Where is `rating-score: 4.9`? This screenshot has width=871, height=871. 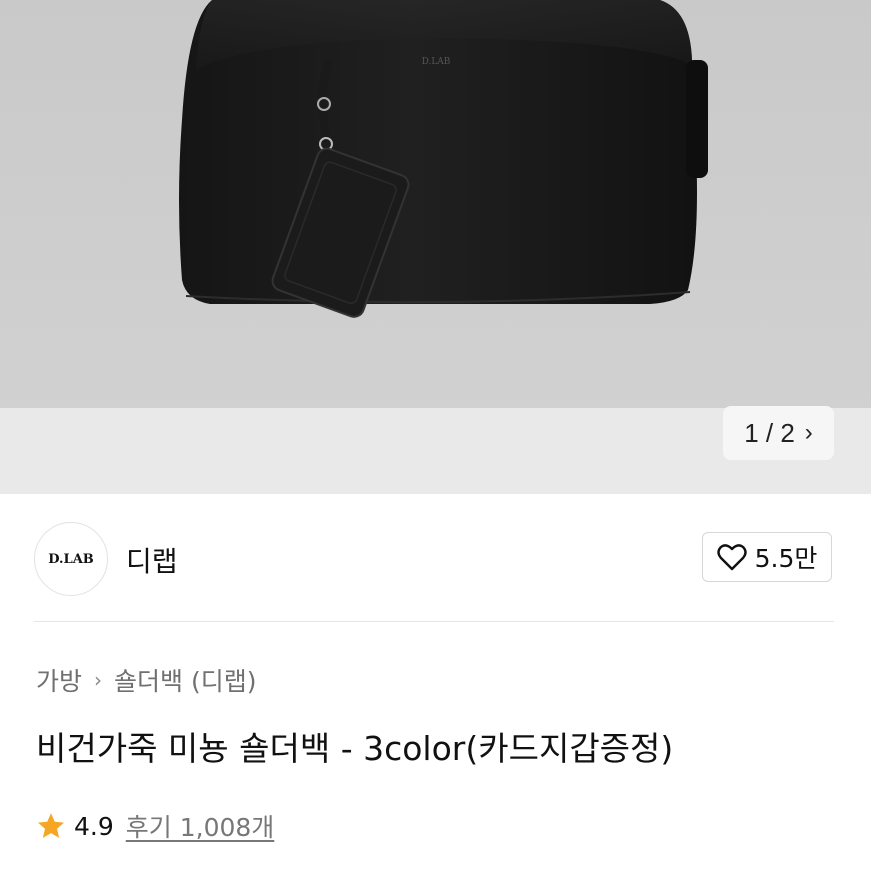 rating-score: 4.9 is located at coordinates (94, 826).